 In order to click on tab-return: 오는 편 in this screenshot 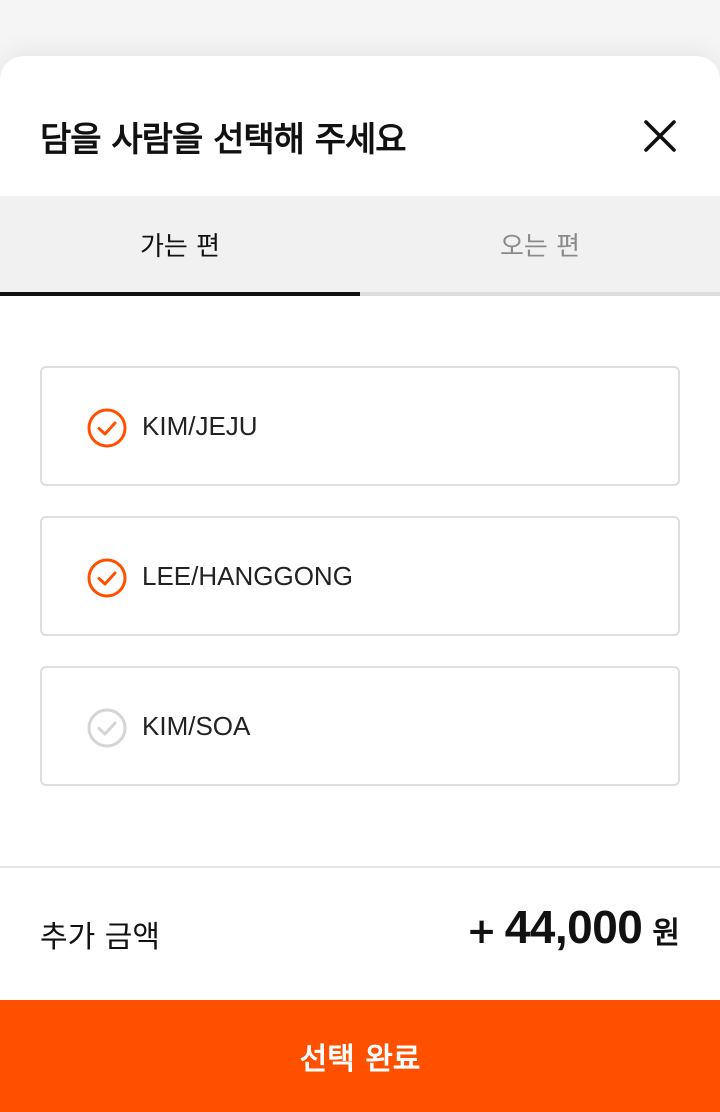, I will do `click(540, 246)`.